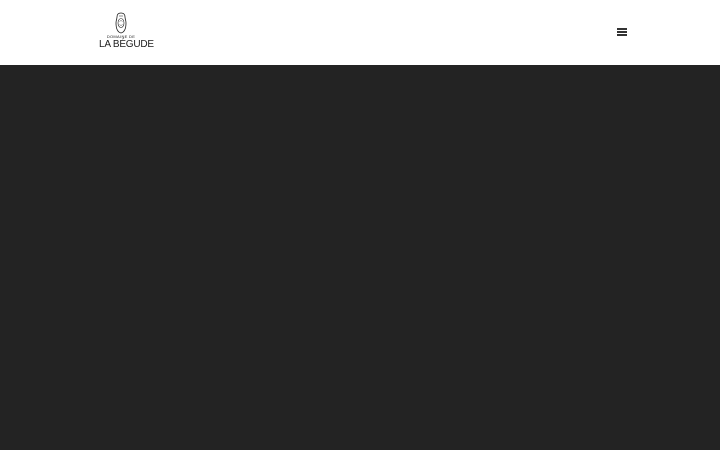  I want to click on site-logo: DOMAINE DE LA BÉGUDE, so click(126, 33).